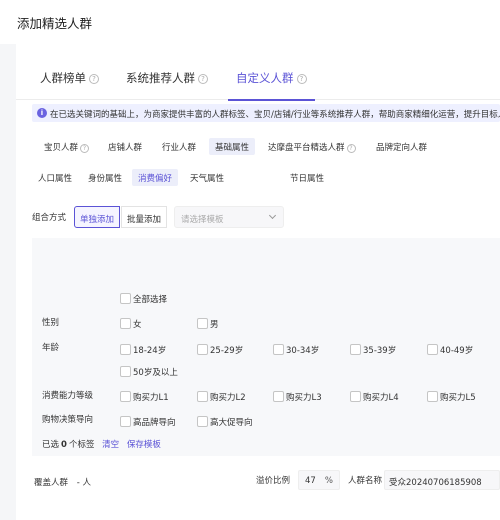  What do you see at coordinates (258, 148) in the screenshot?
I see `category-tabs: 宝贝人群? 店铺人群 行业人群 基础属性 达摩盘平台精选人群? 品牌定向人群` at bounding box center [258, 148].